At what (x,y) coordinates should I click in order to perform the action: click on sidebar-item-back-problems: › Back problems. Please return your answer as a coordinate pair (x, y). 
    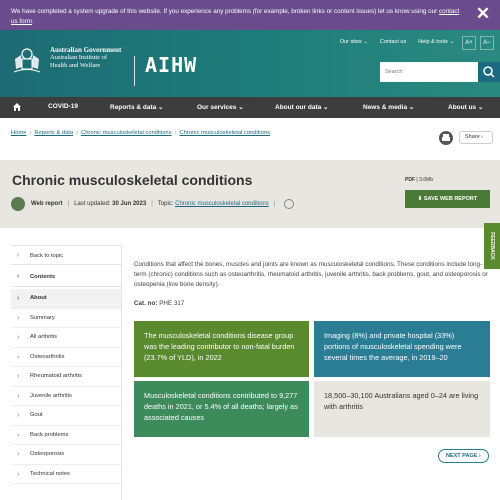
    Looking at the image, I should click on (66, 435).